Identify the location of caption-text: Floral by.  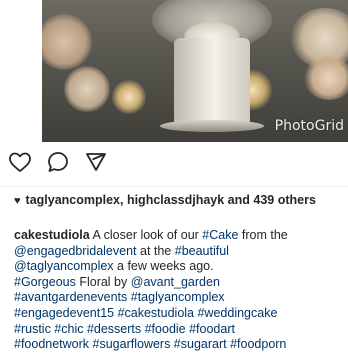
(103, 281).